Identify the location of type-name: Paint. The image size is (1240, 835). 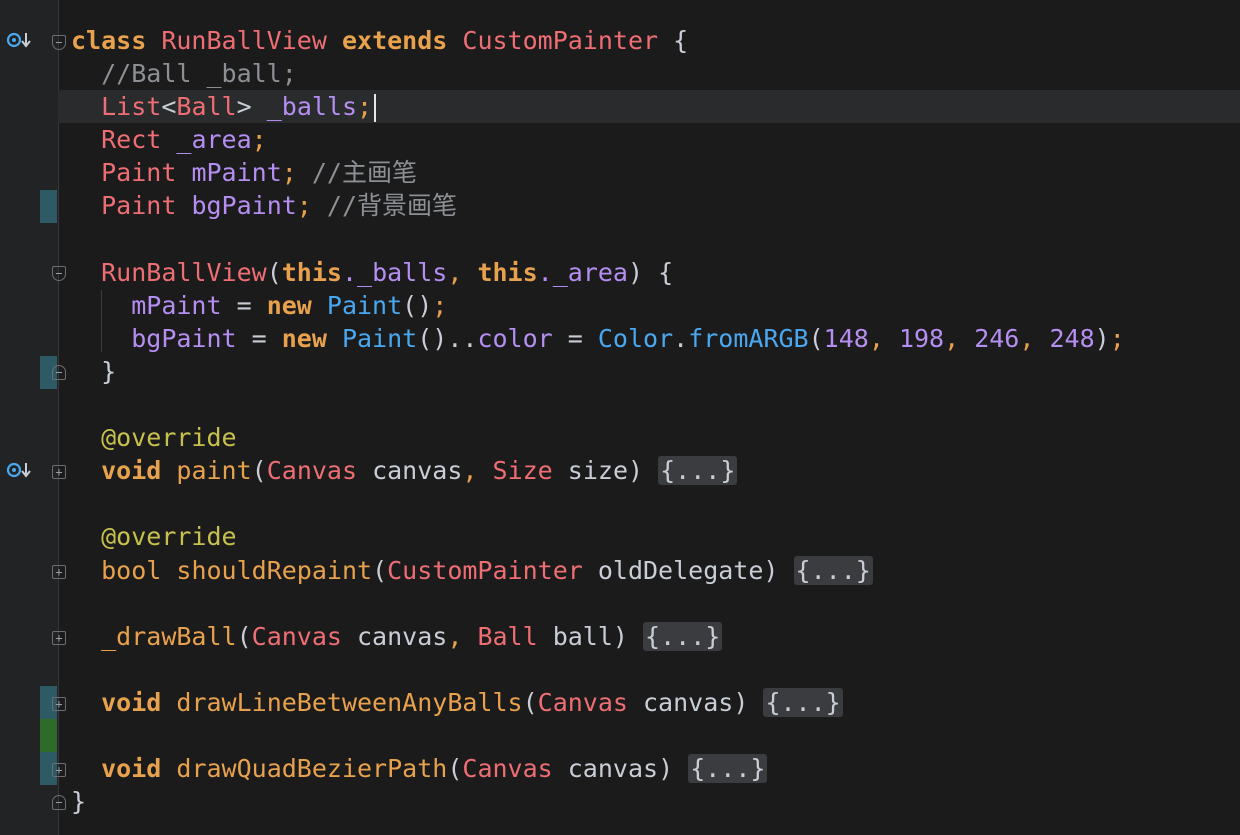
(139, 173).